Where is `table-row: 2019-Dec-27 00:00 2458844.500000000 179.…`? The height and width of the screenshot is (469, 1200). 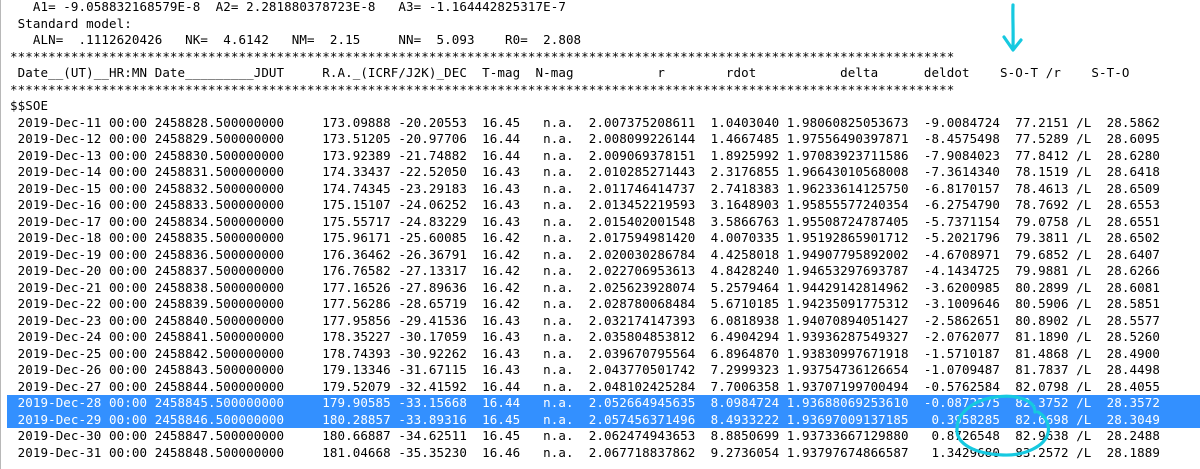 table-row: 2019-Dec-27 00:00 2458844.500000000 179.… is located at coordinates (605, 387).